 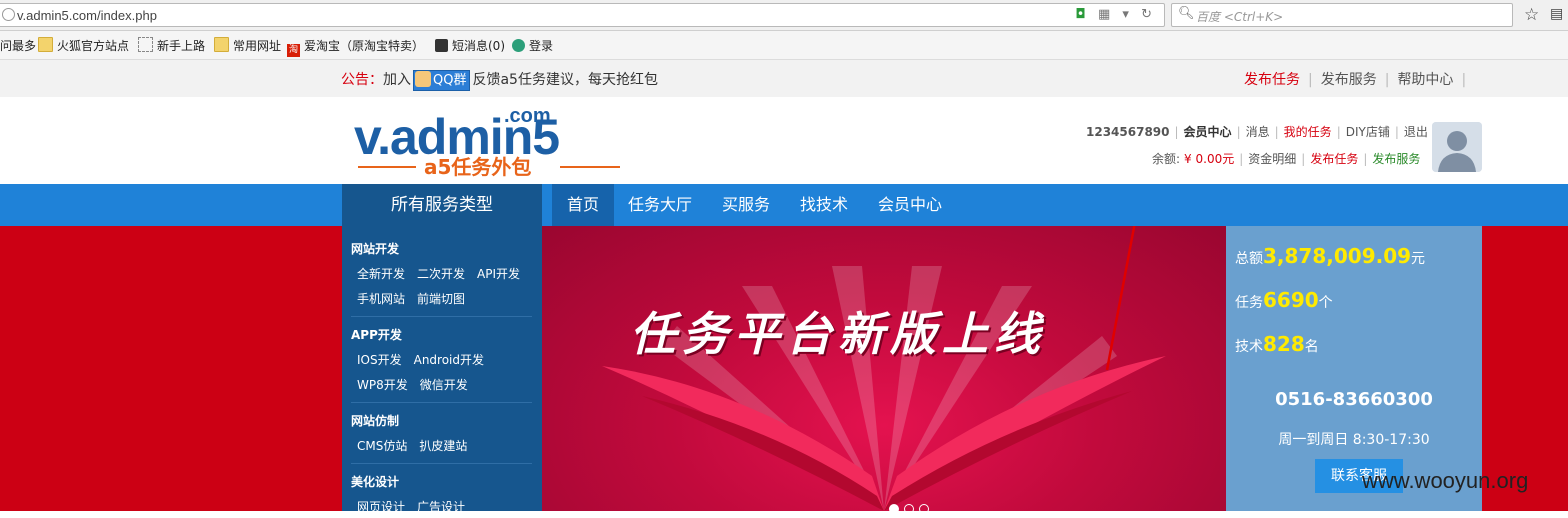 I want to click on all-services-menu: 所有服务类型, so click(x=442, y=205).